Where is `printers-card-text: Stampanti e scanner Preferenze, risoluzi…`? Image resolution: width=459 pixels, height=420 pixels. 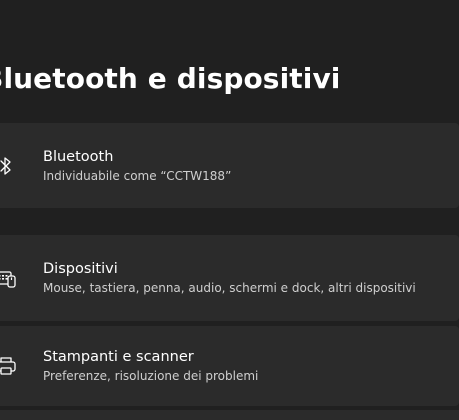 printers-card-text: Stampanti e scanner Preferenze, risoluzi… is located at coordinates (150, 366).